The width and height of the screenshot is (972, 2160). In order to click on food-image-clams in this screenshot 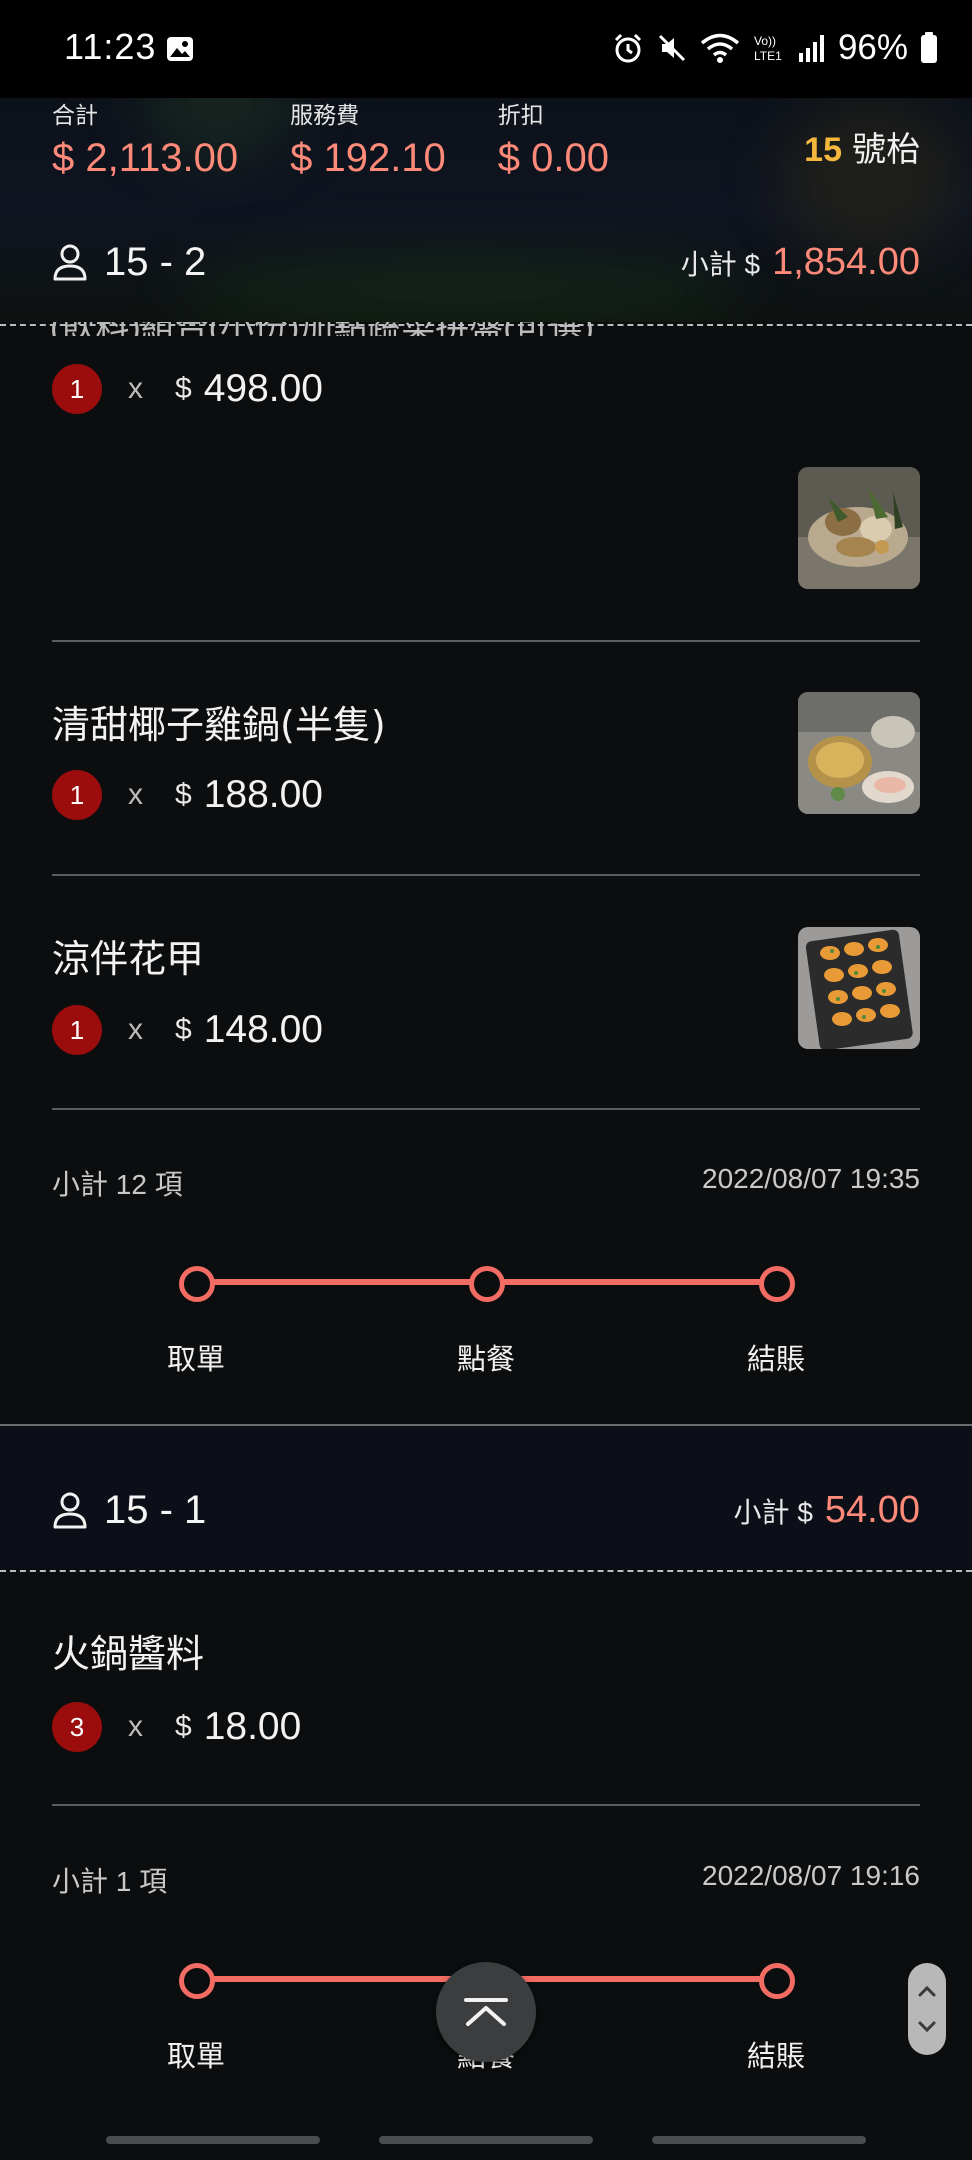, I will do `click(859, 988)`.